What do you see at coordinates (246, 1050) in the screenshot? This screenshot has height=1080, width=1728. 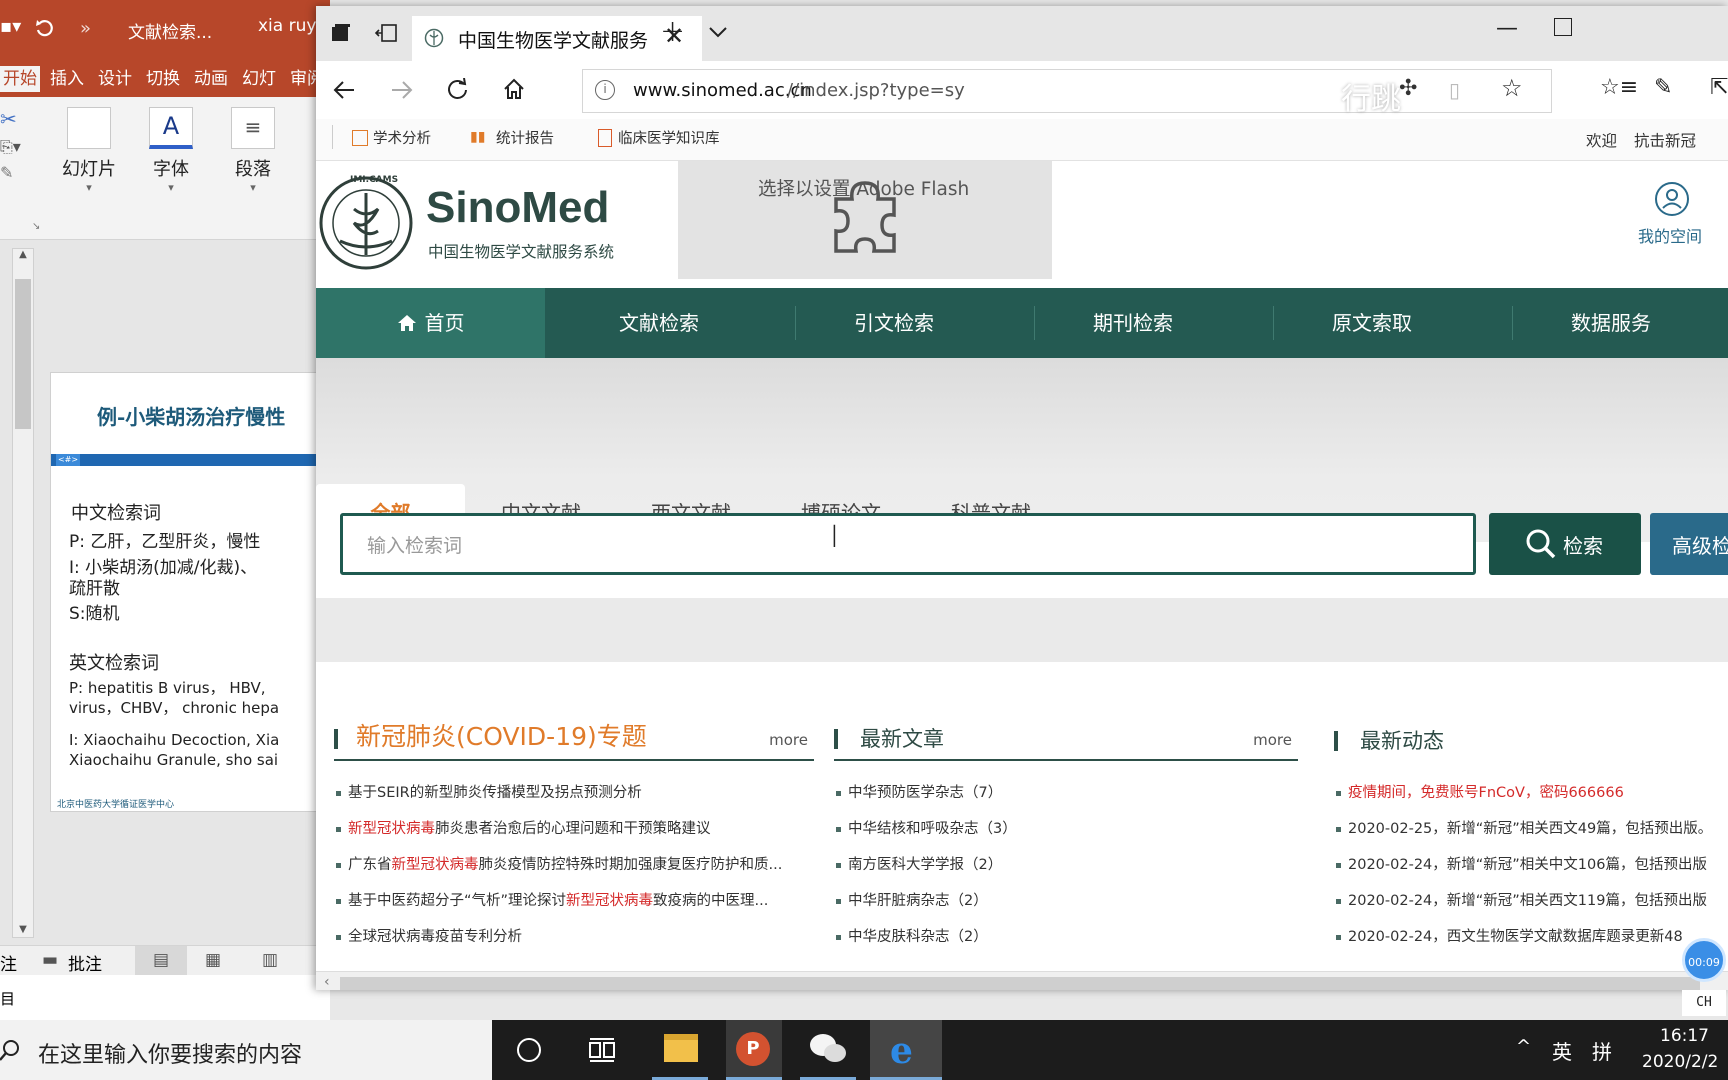 I see `taskbar-search-box: 在这里输入你要搜索的内容` at bounding box center [246, 1050].